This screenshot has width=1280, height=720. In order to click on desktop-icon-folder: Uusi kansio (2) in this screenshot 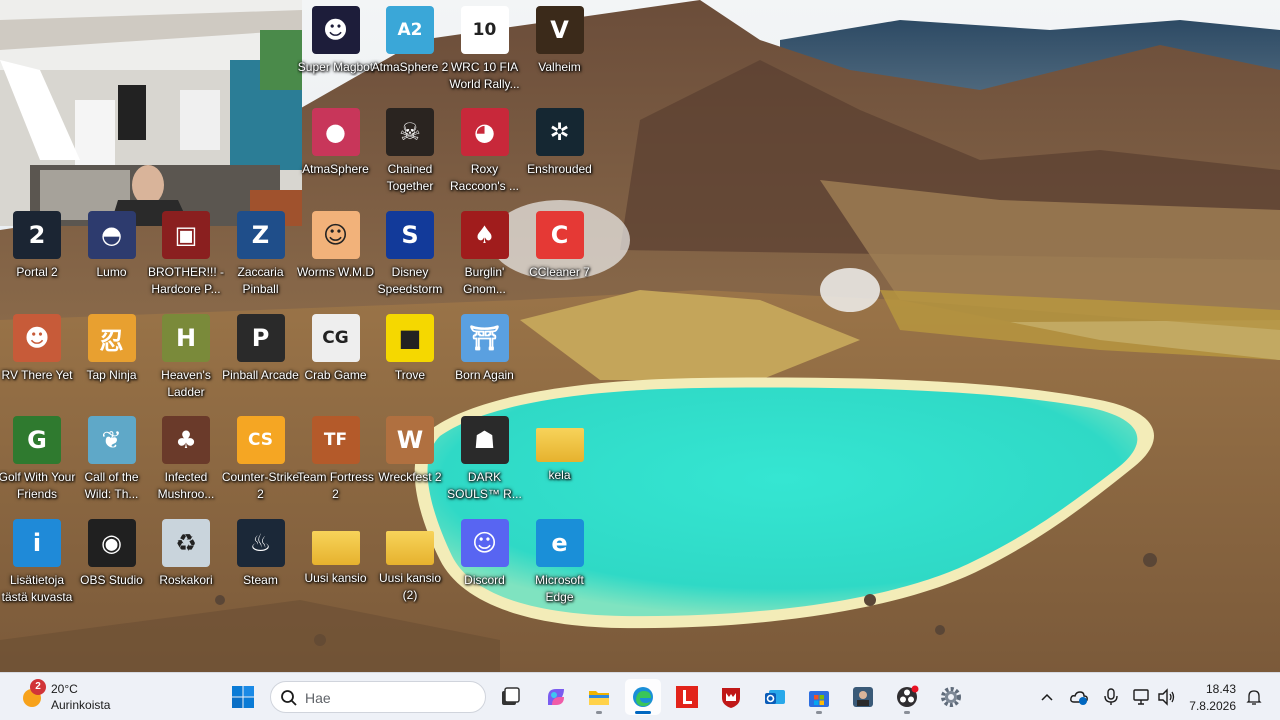, I will do `click(410, 565)`.